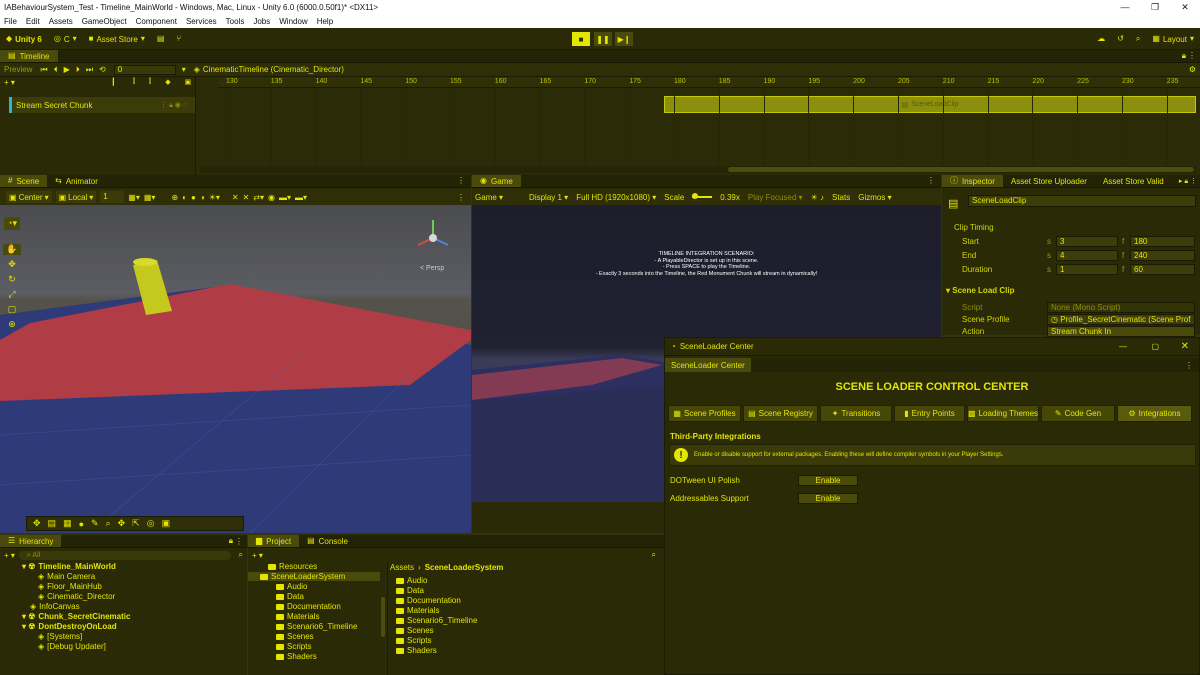  What do you see at coordinates (134, 197) in the screenshot?
I see `grid-toggle-icon: ▦▾` at bounding box center [134, 197].